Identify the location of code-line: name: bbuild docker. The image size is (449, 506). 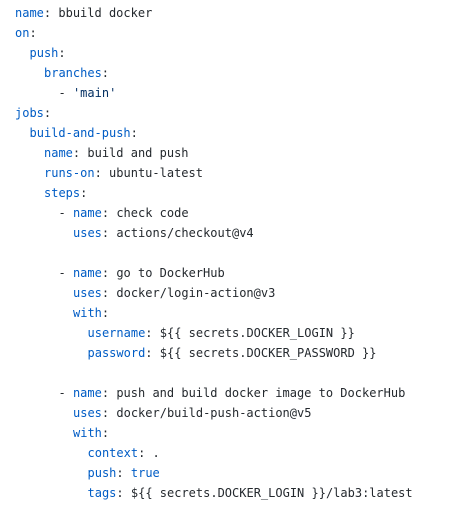
(224, 13).